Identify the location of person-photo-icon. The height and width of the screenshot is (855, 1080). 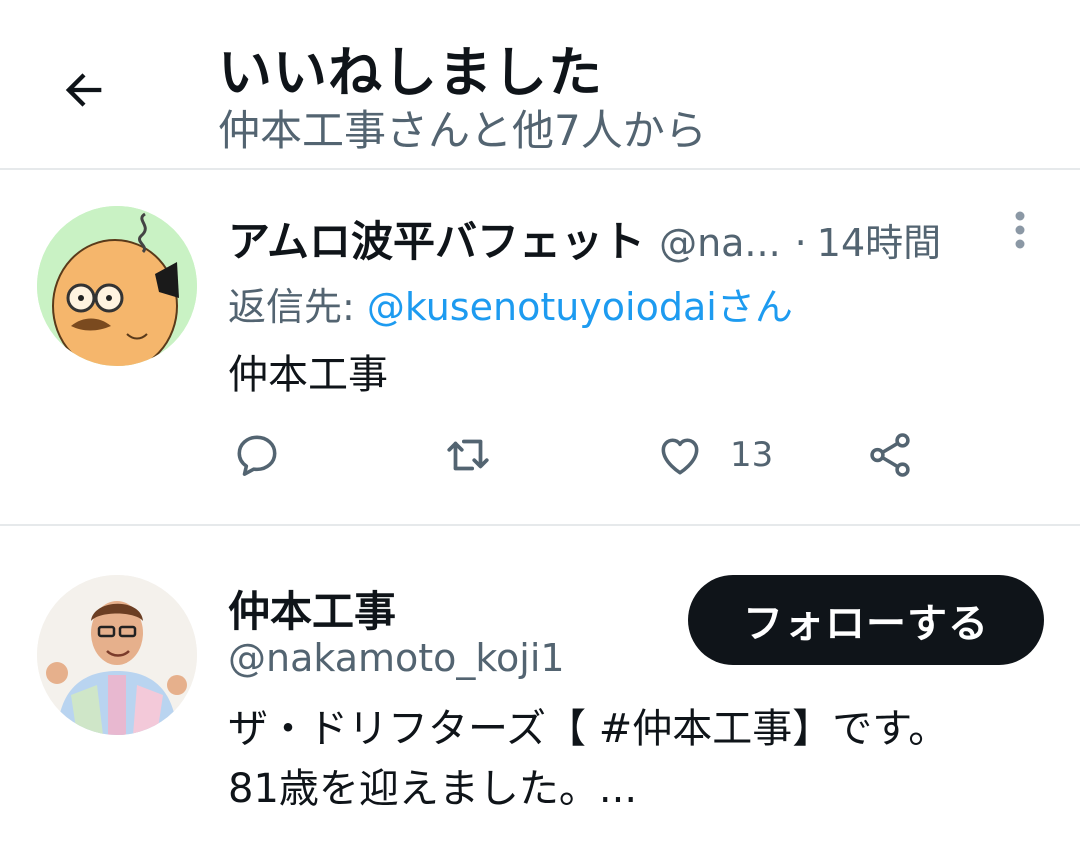
(117, 655).